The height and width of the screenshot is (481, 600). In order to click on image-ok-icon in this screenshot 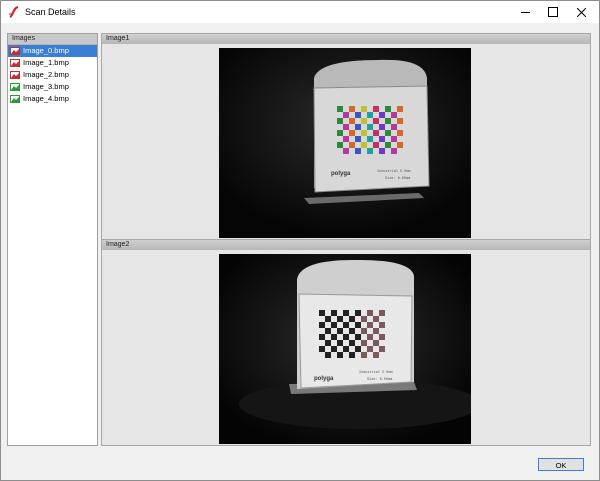, I will do `click(15, 99)`.